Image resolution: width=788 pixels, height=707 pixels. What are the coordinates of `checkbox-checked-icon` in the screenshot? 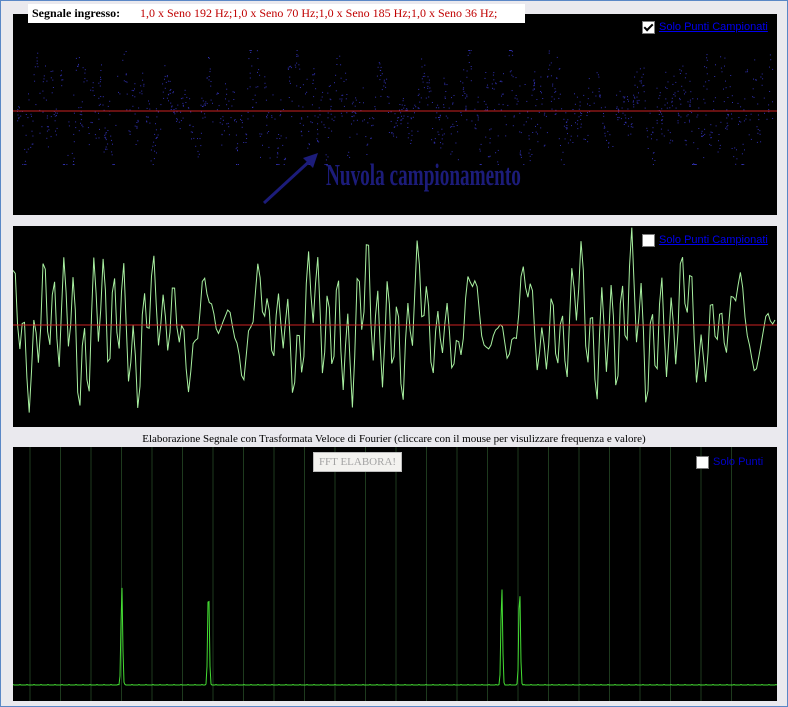 It's located at (648, 27).